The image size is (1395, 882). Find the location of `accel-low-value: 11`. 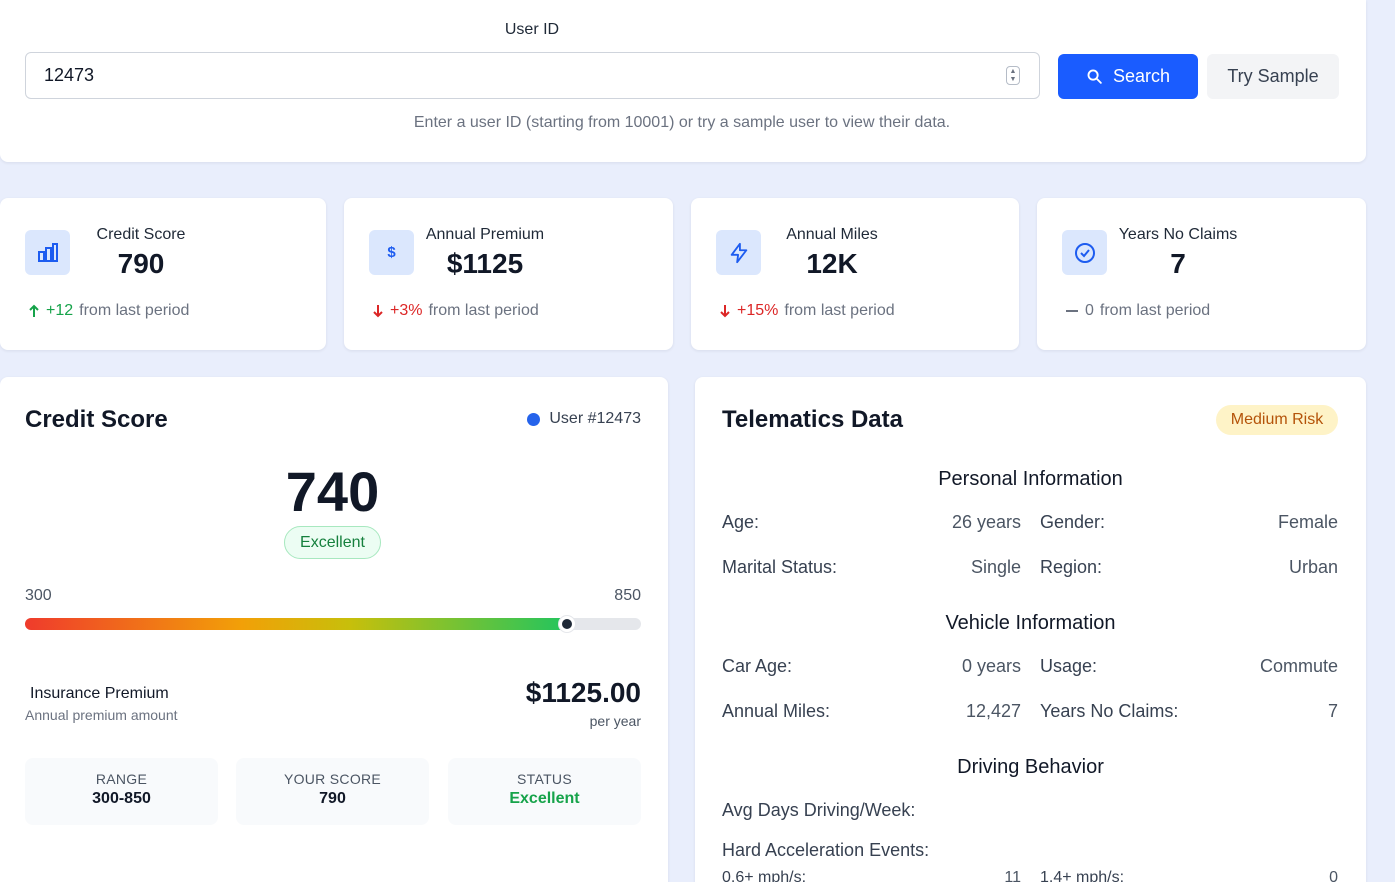

accel-low-value: 11 is located at coordinates (1012, 875).